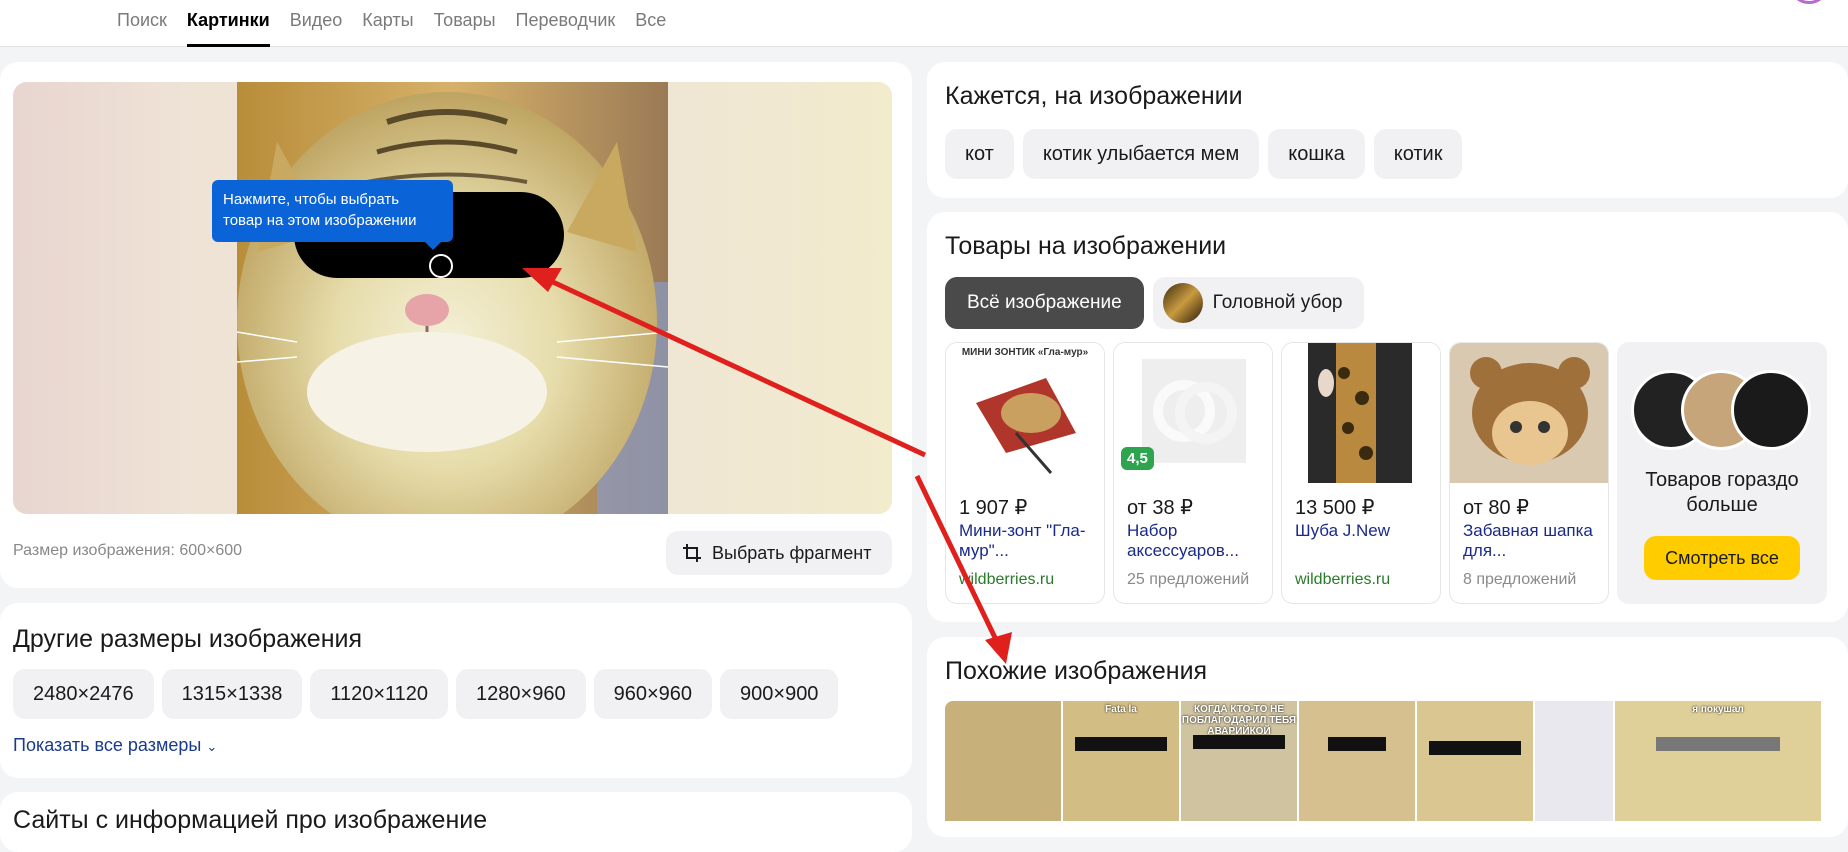 The image size is (1848, 852). Describe the element at coordinates (316, 27) in the screenshot. I see `tab-video: Видео` at that location.